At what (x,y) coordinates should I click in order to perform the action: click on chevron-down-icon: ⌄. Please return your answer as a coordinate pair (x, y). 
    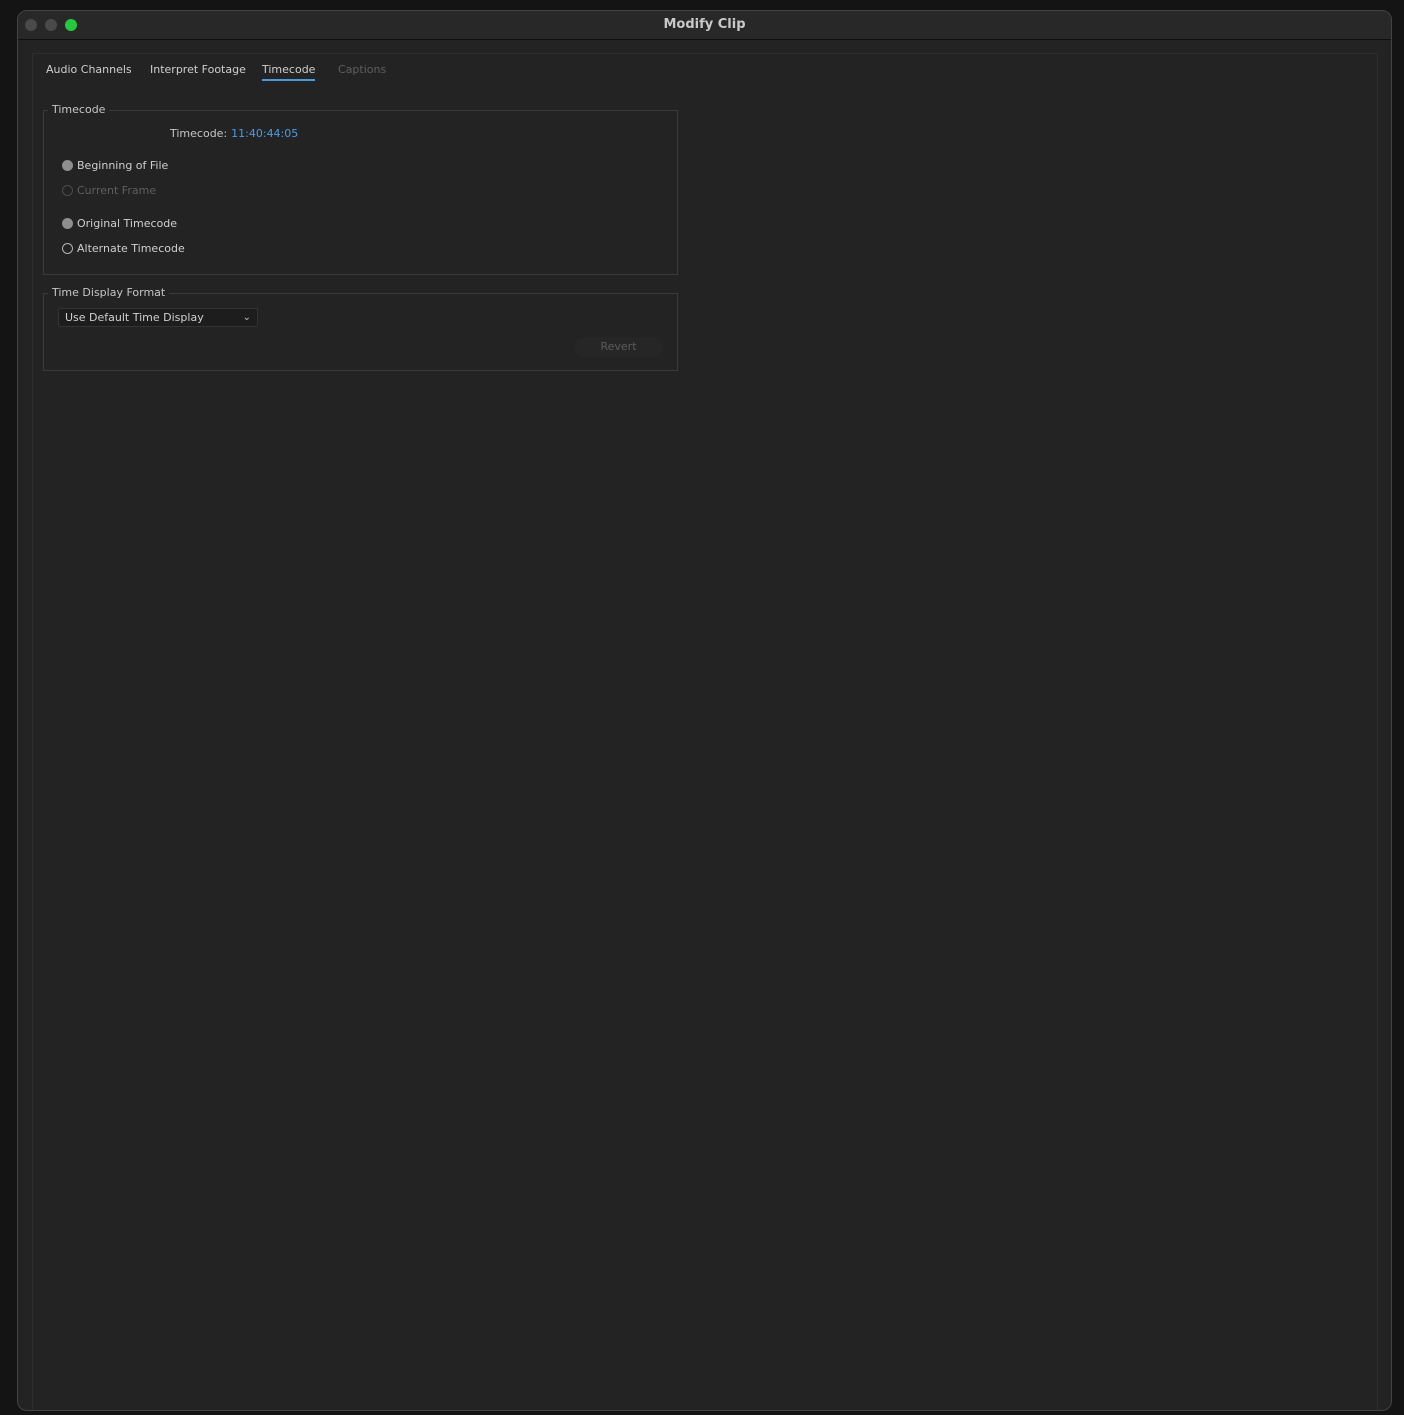
    Looking at the image, I should click on (246, 317).